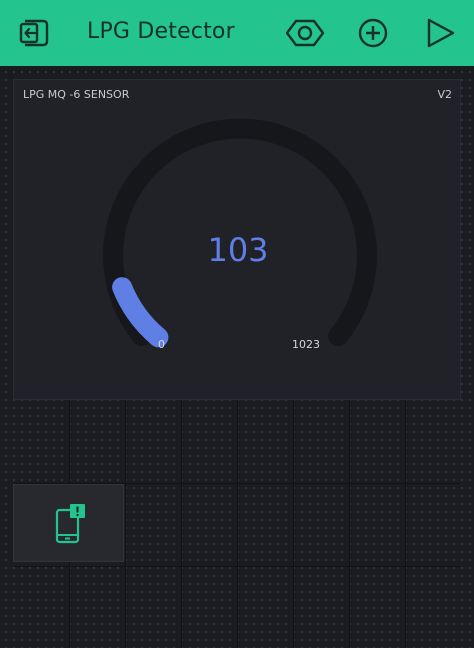  Describe the element at coordinates (237, 33) in the screenshot. I see `top-app-bar: LPG Detector` at that location.